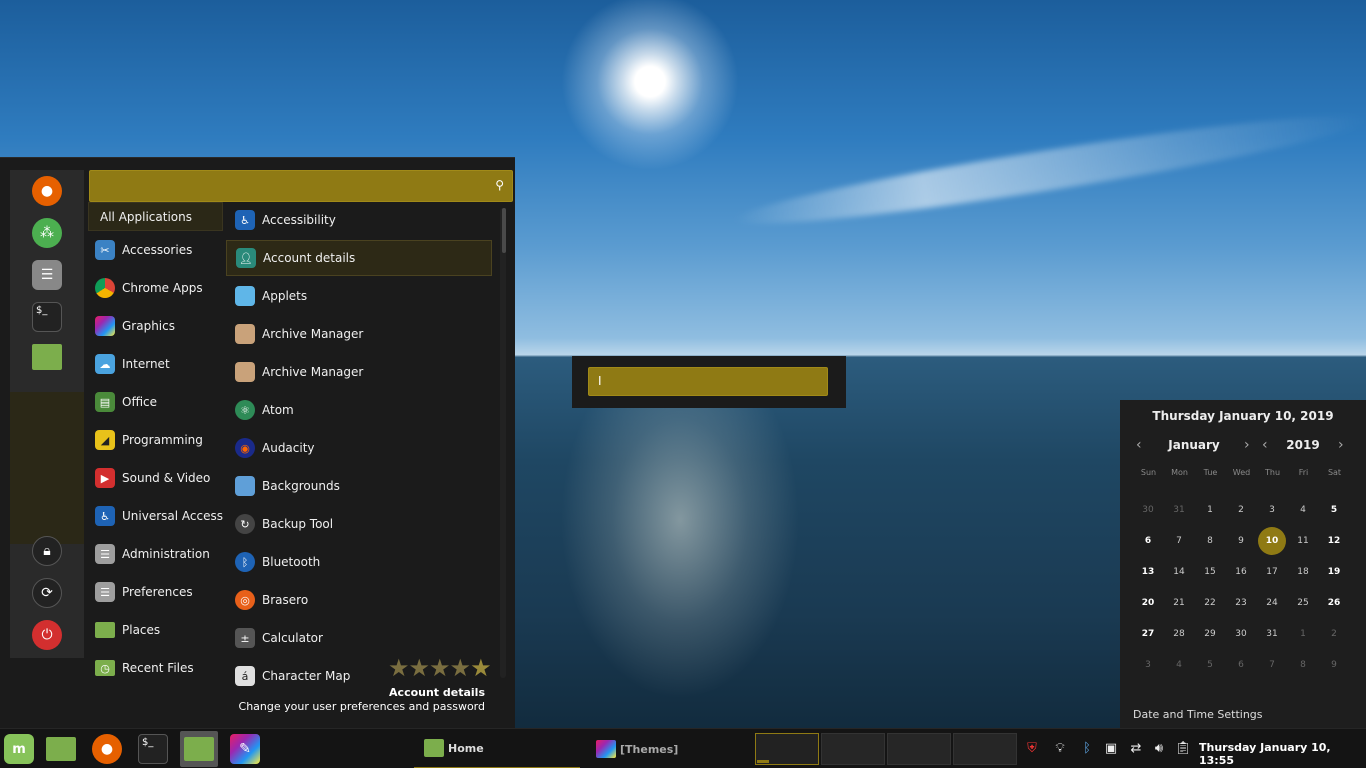  Describe the element at coordinates (1334, 572) in the screenshot. I see `calendar-day: 19` at that location.